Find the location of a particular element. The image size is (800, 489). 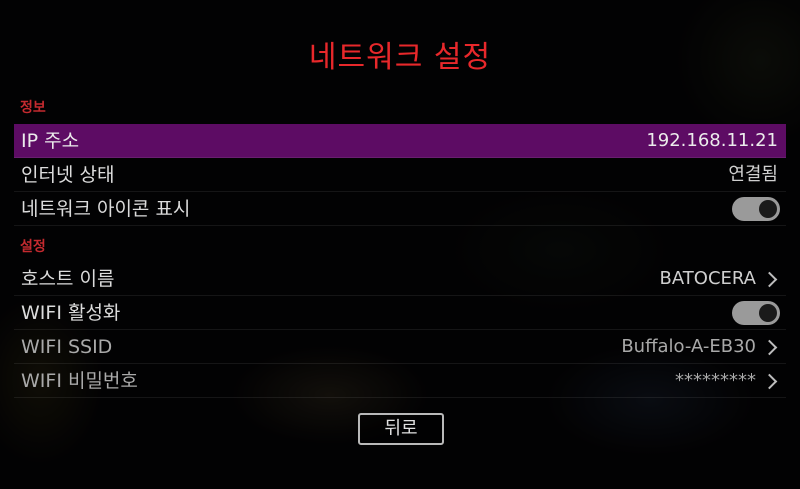

wifi-ssid-value-wrap: Buffalo-A-EB30 is located at coordinates (699, 347).